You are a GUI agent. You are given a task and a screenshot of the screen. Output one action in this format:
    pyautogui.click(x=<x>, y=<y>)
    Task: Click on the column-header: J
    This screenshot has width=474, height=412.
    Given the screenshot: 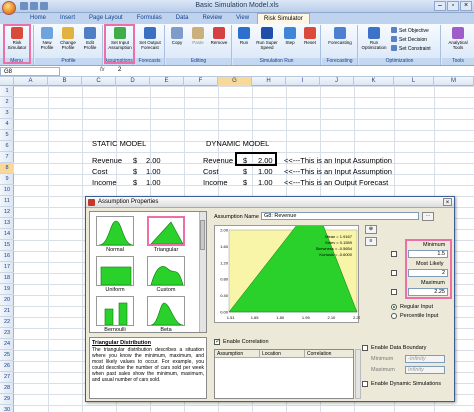 What is the action you would take?
    pyautogui.click(x=337, y=81)
    